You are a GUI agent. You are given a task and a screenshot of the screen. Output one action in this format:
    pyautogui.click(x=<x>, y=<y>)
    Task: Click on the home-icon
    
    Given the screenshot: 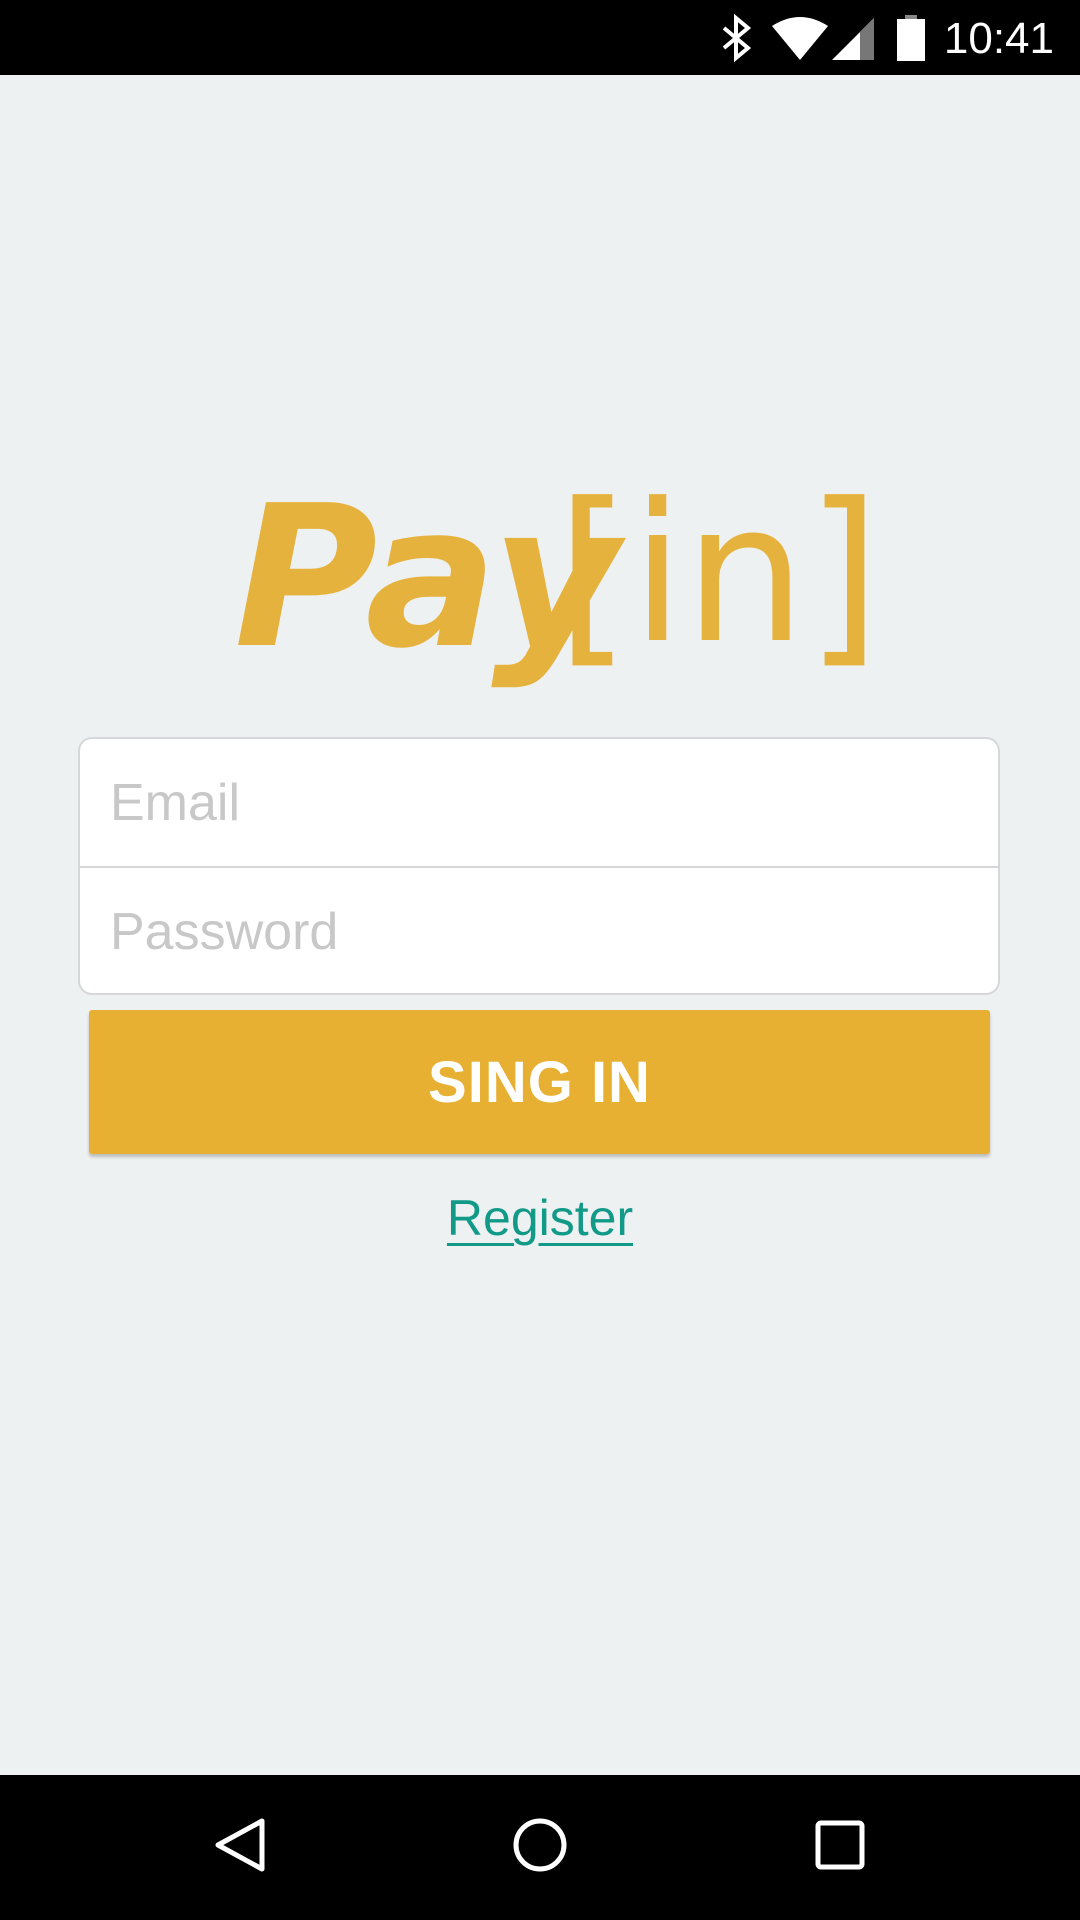 What is the action you would take?
    pyautogui.click(x=540, y=1847)
    